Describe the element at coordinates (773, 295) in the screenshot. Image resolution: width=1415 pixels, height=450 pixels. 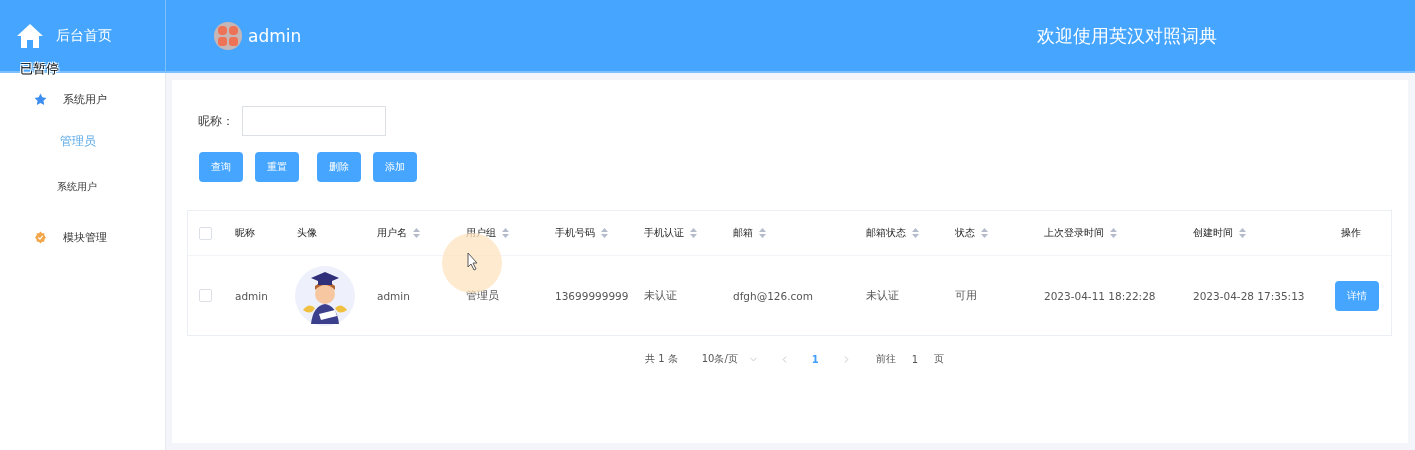
I see `table-cell: dfgh@126.com` at that location.